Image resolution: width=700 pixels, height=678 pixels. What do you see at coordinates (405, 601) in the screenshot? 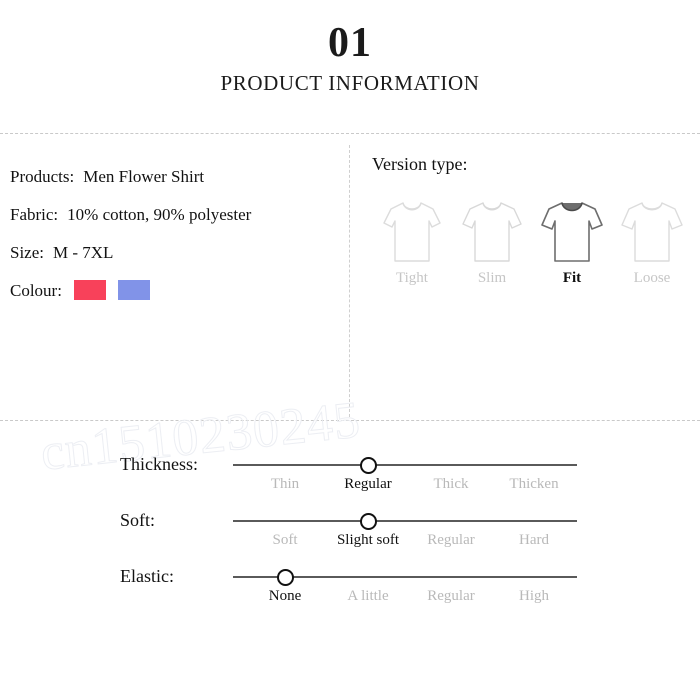
I see `slider-ticks: None A little Regular High` at bounding box center [405, 601].